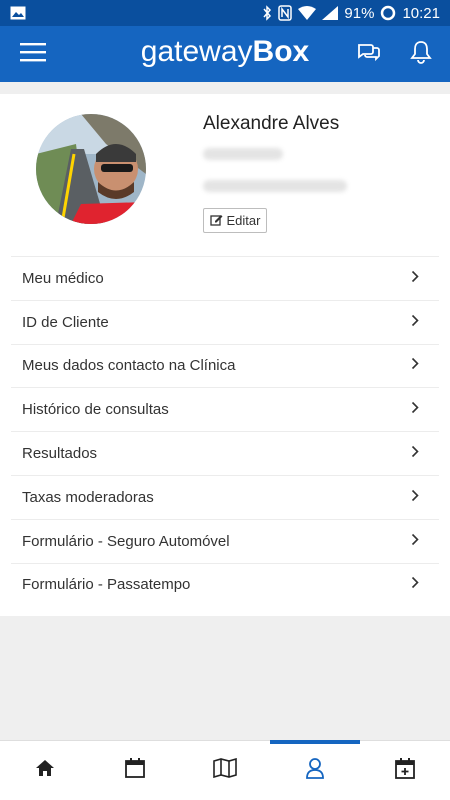 Image resolution: width=450 pixels, height=800 pixels. I want to click on edit-profile-button: Editar, so click(235, 220).